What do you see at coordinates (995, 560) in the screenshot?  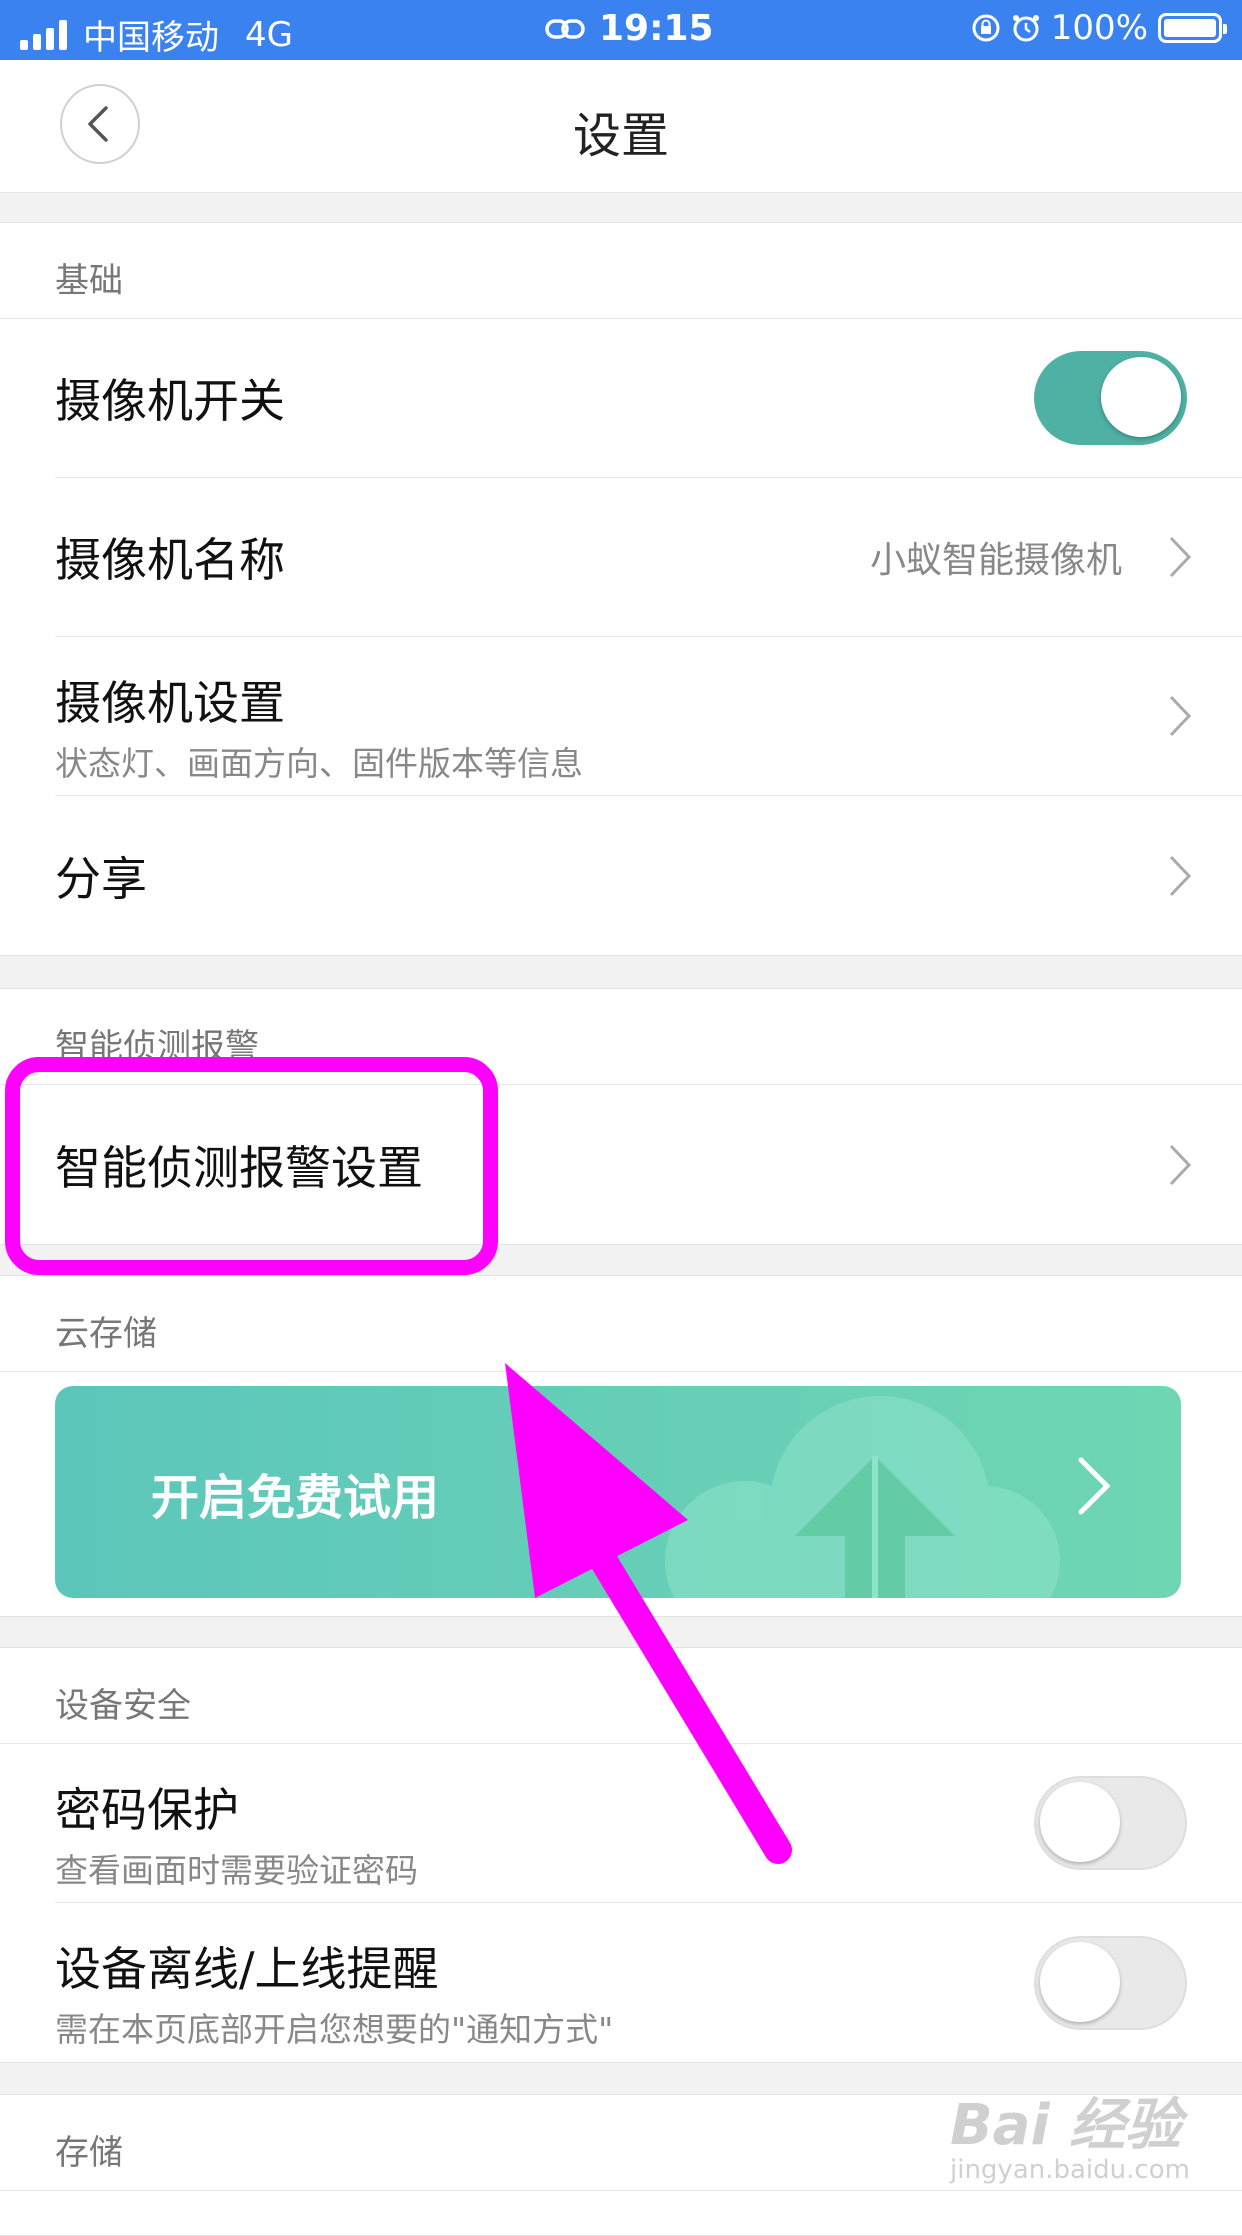 I see `camera-name-value: 小蚁智能摄像机` at bounding box center [995, 560].